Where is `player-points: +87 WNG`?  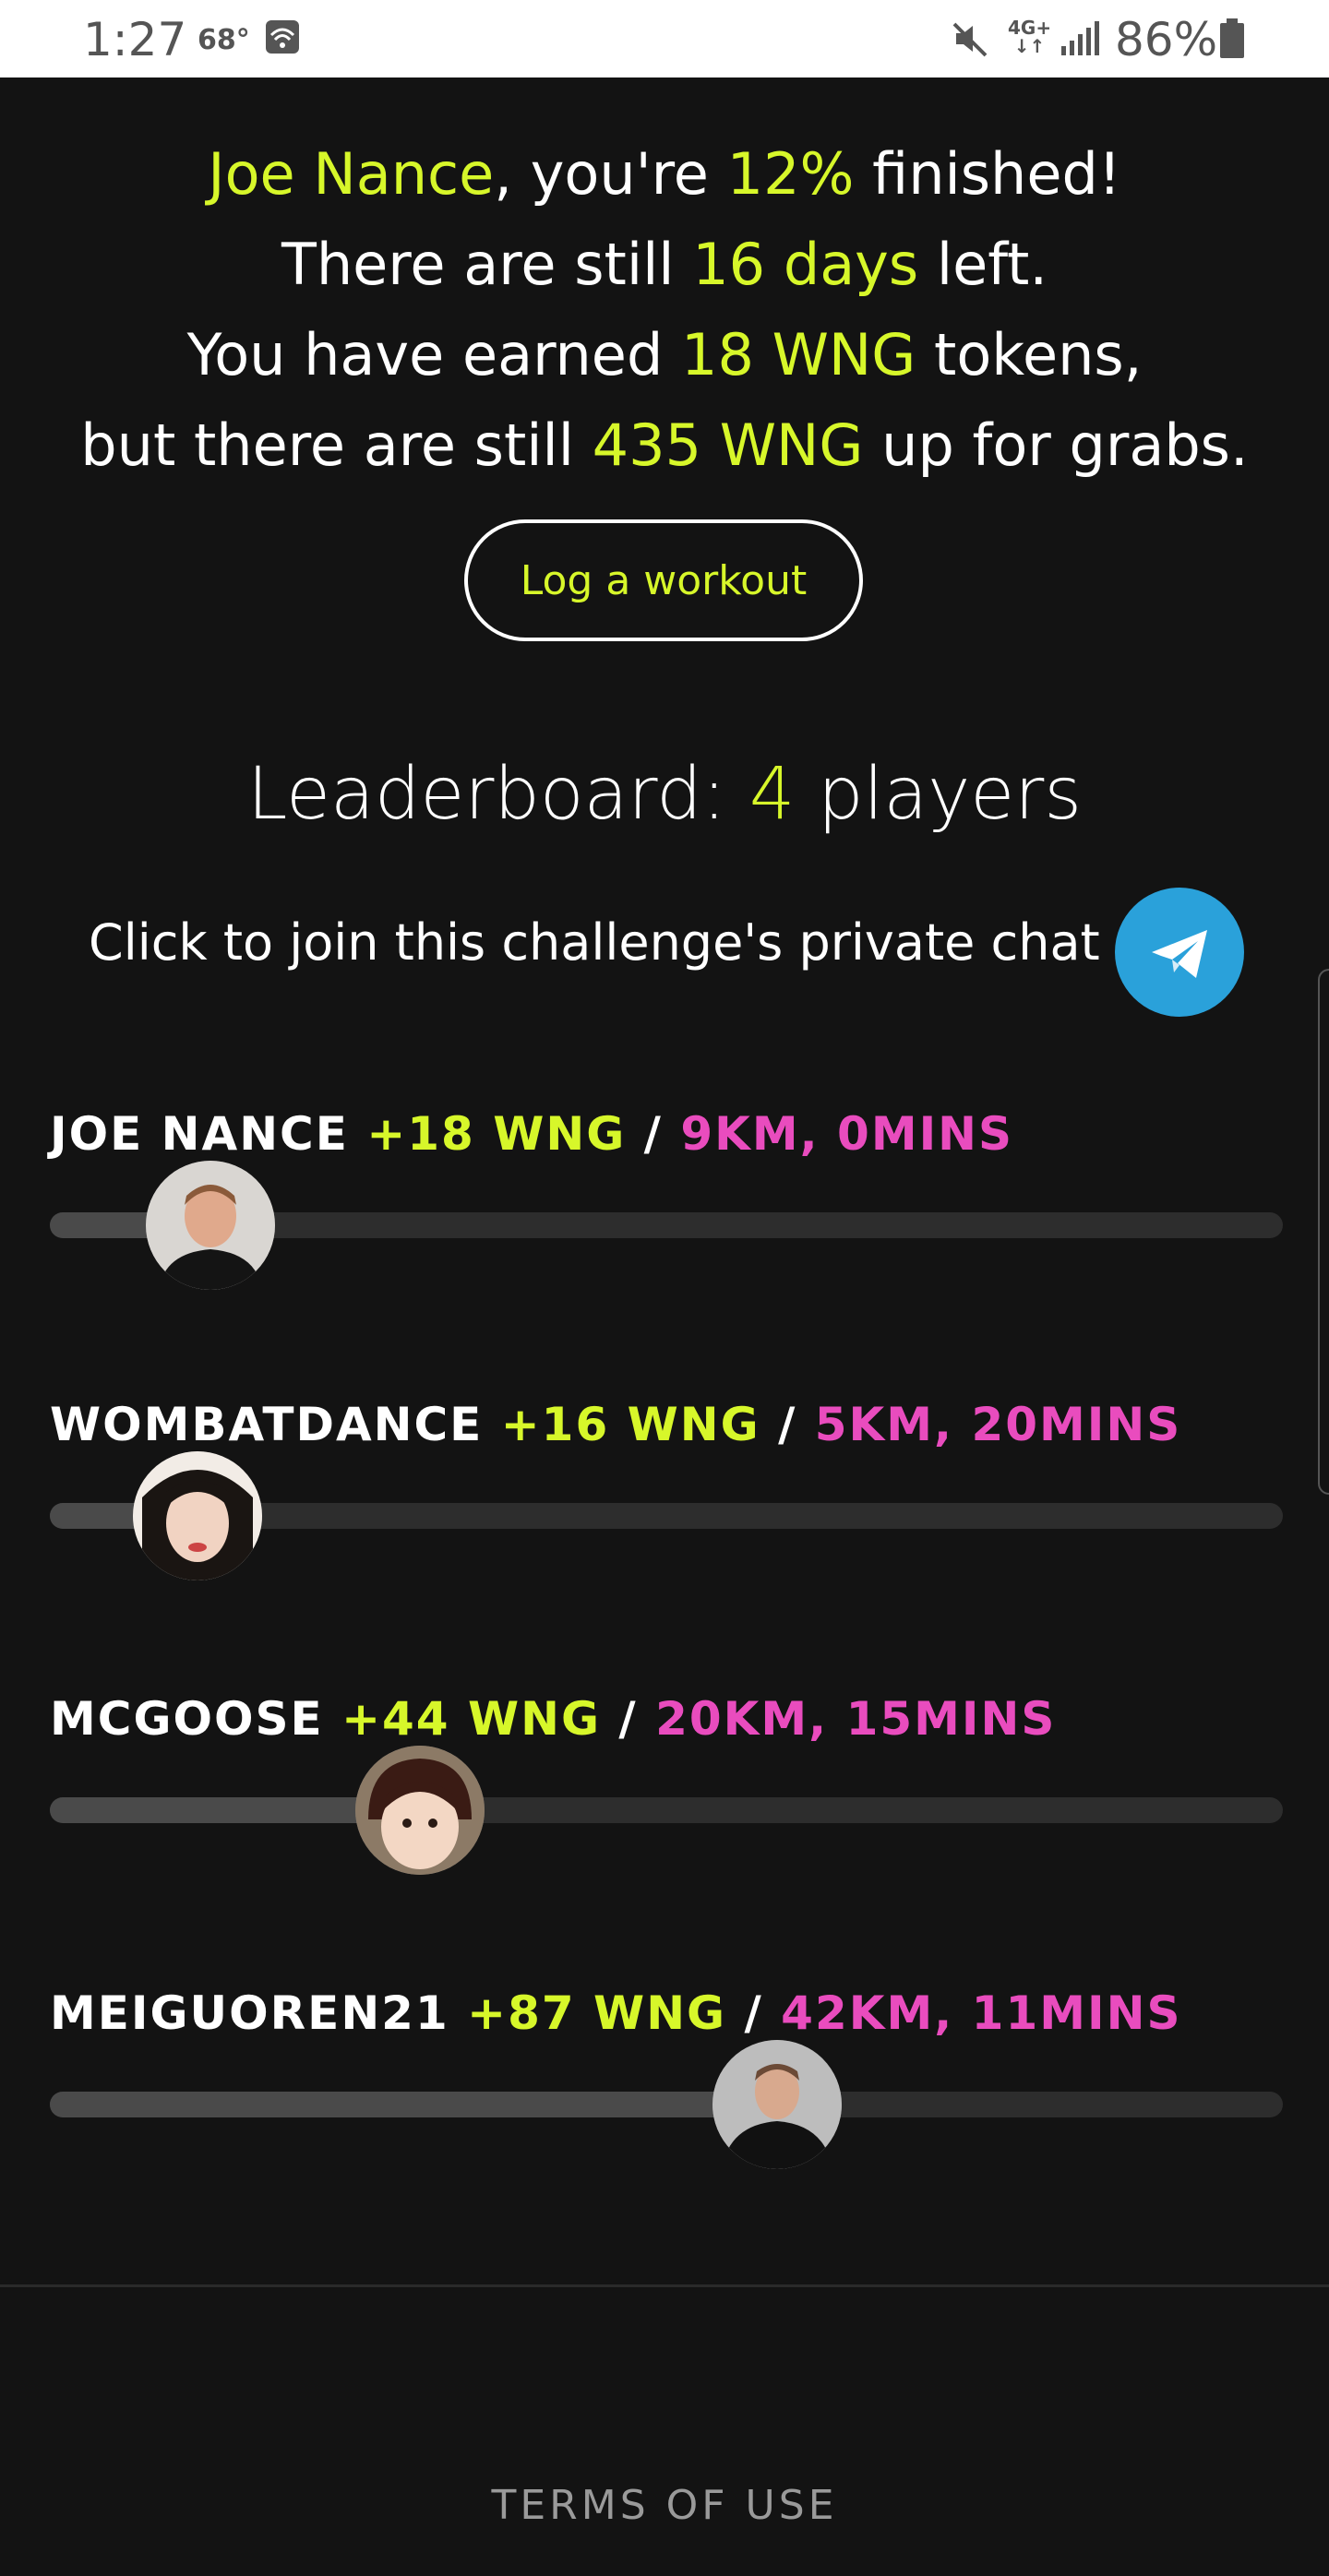 player-points: +87 WNG is located at coordinates (597, 2013).